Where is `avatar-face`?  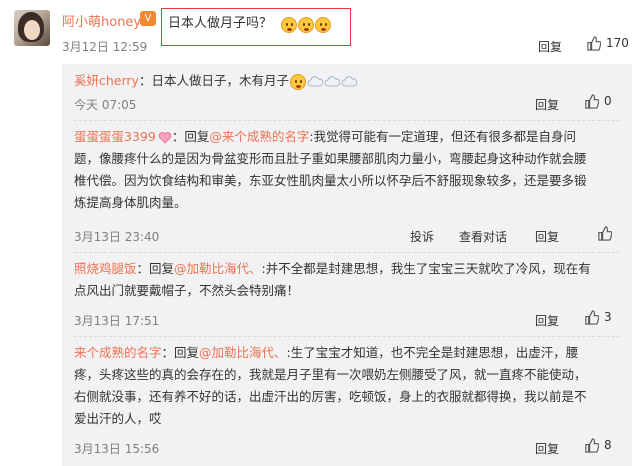
avatar-face is located at coordinates (32, 30).